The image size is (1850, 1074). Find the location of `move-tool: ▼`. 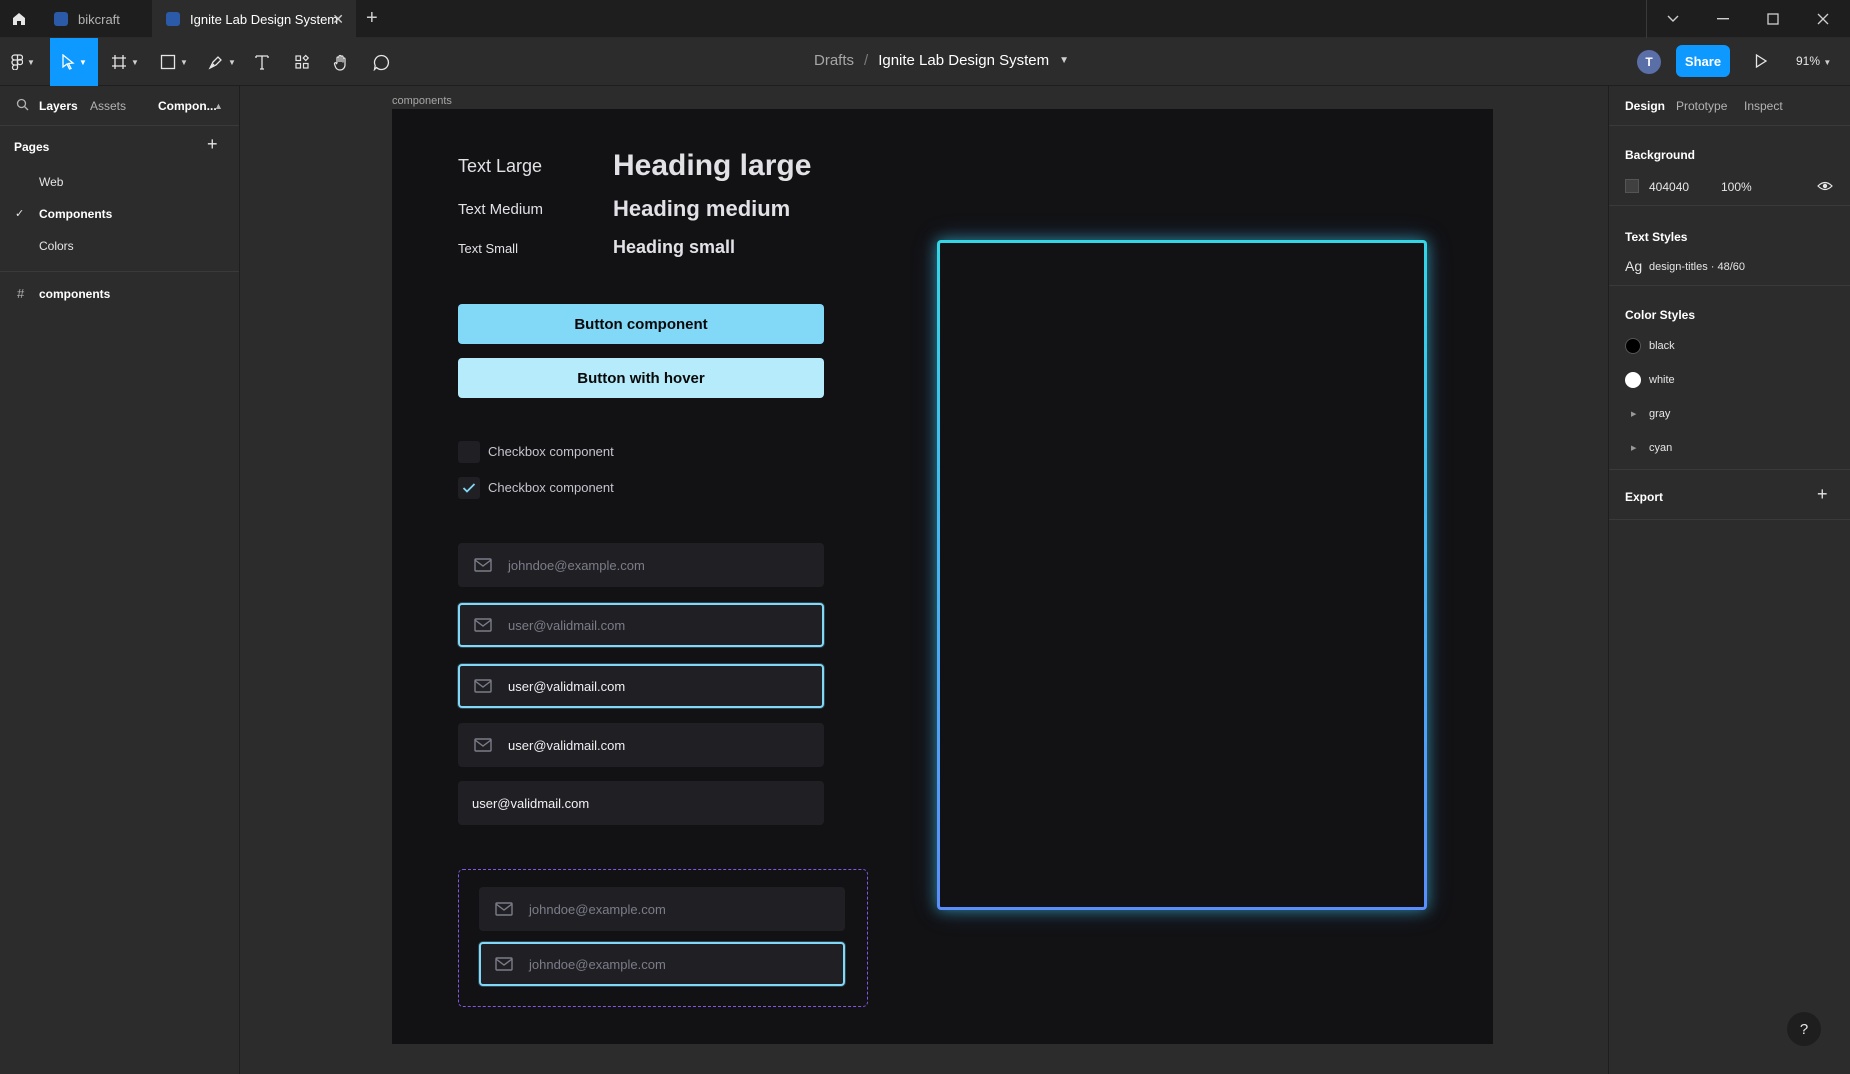

move-tool: ▼ is located at coordinates (74, 62).